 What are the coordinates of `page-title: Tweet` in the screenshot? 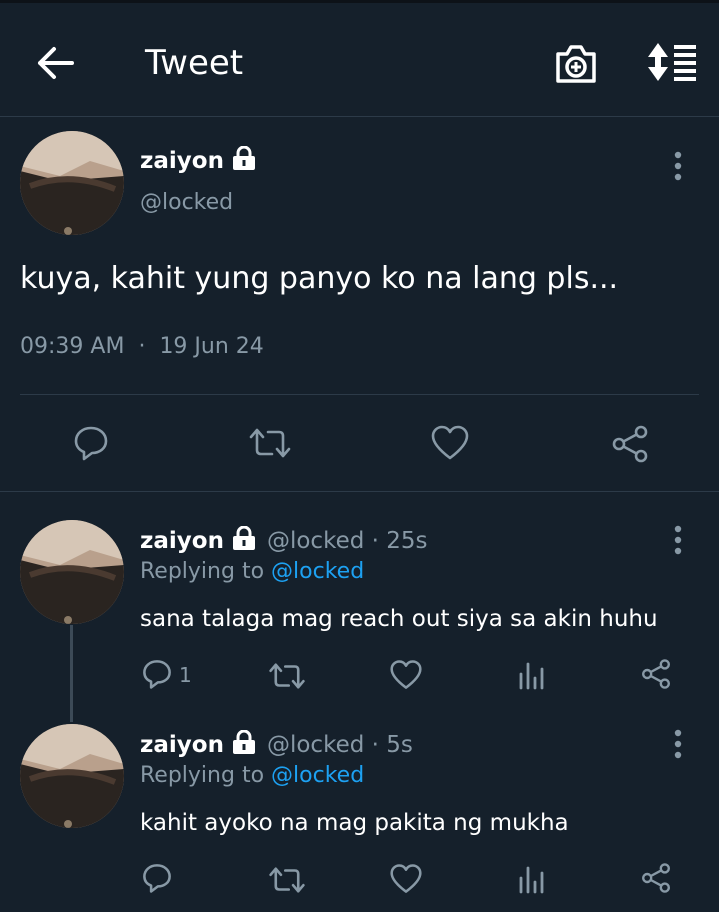 It's located at (194, 63).